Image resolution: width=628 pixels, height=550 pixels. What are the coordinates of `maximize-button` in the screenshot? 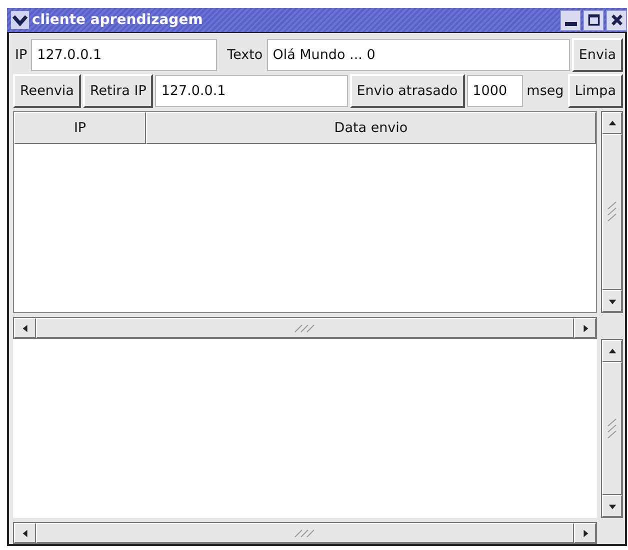 It's located at (593, 20).